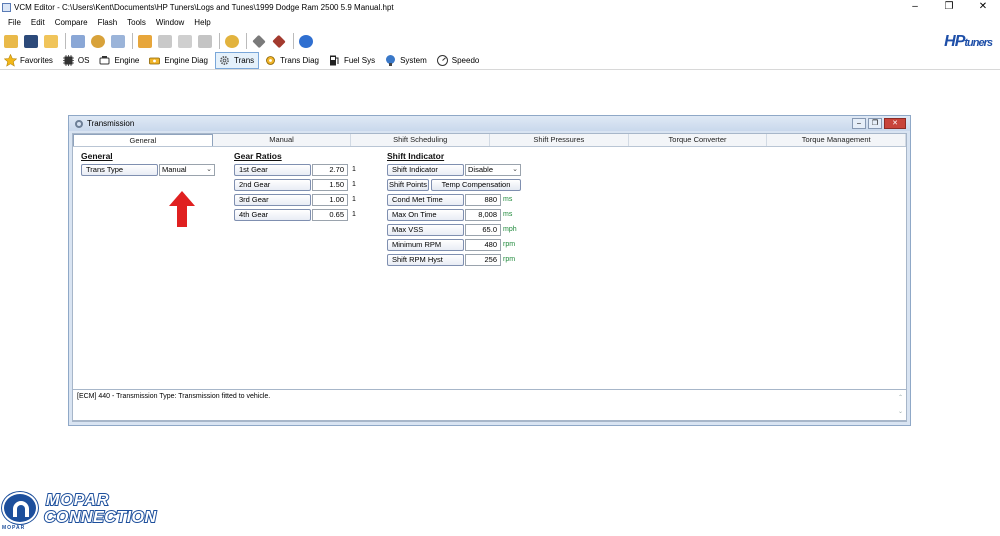 Image resolution: width=1000 pixels, height=536 pixels. What do you see at coordinates (78, 41) in the screenshot?
I see `vehicle-info-icon` at bounding box center [78, 41].